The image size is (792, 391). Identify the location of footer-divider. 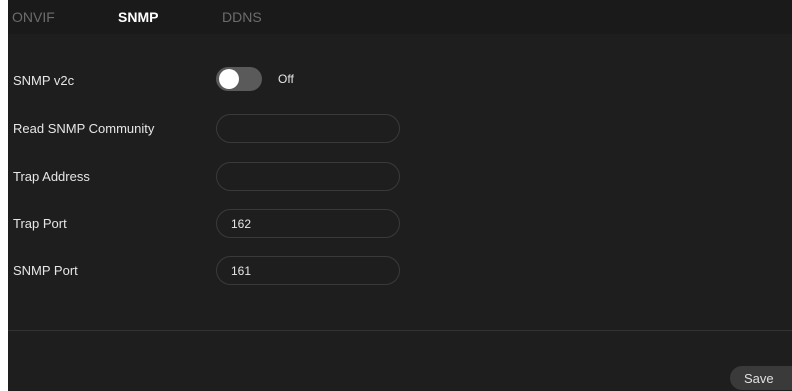
(400, 330).